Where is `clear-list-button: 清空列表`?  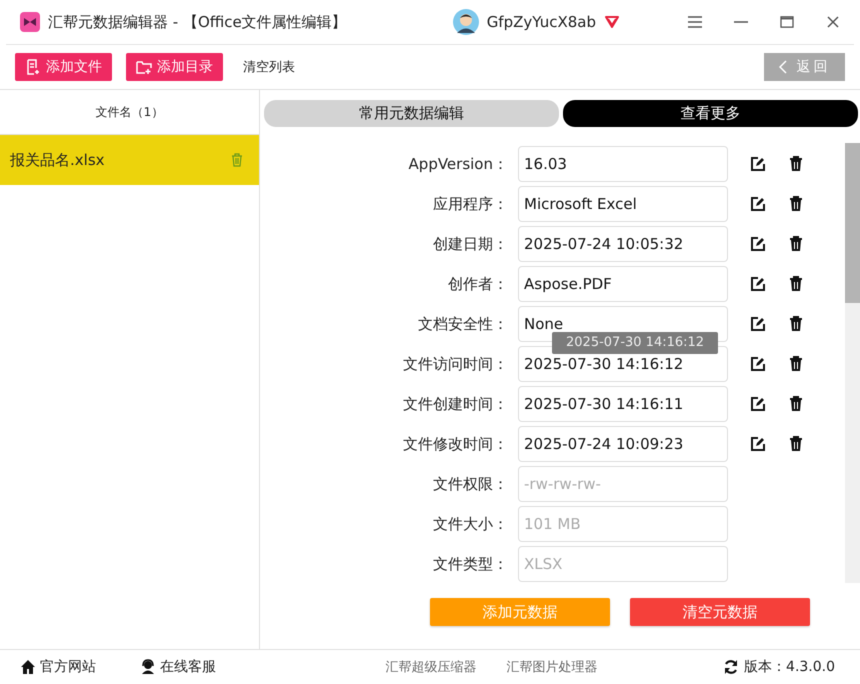
clear-list-button: 清空列表 is located at coordinates (269, 67).